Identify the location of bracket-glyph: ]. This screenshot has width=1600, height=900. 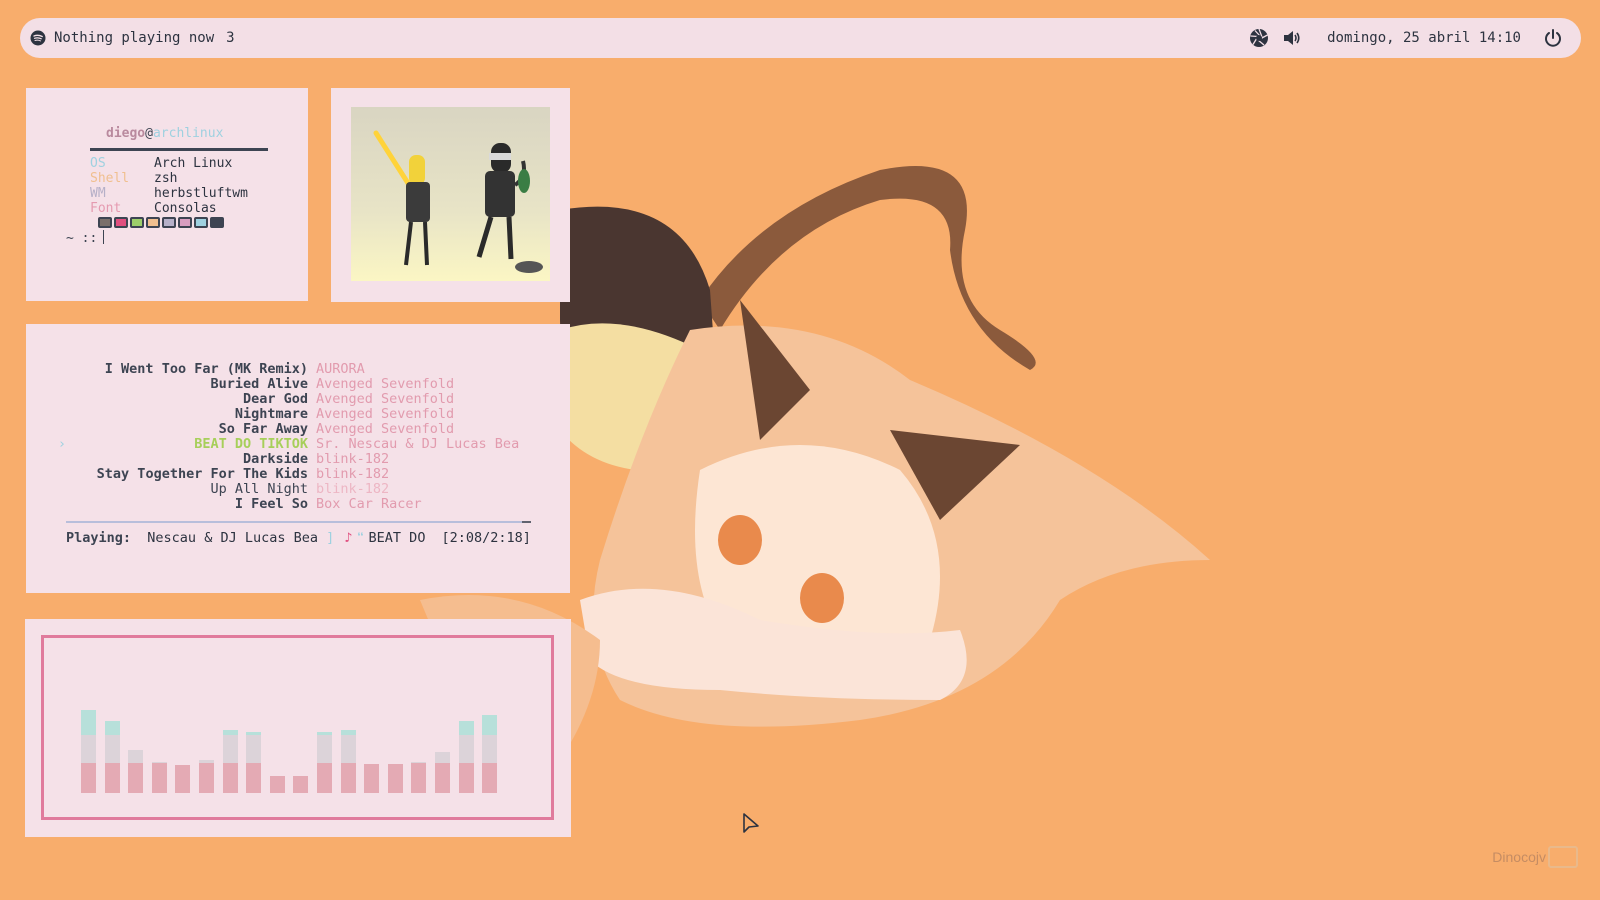
(330, 538).